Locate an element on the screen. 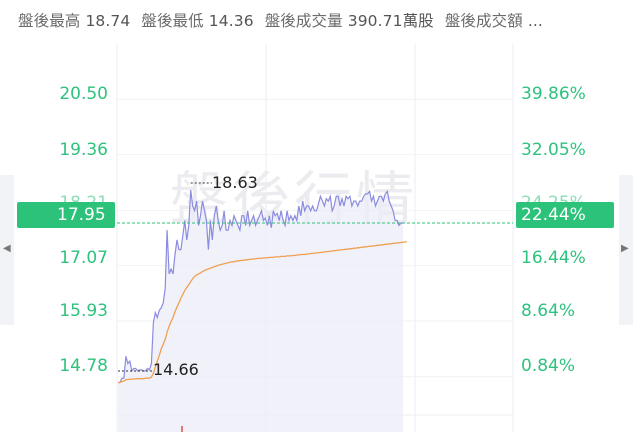  y-right-tick: 39.86% is located at coordinates (553, 94).